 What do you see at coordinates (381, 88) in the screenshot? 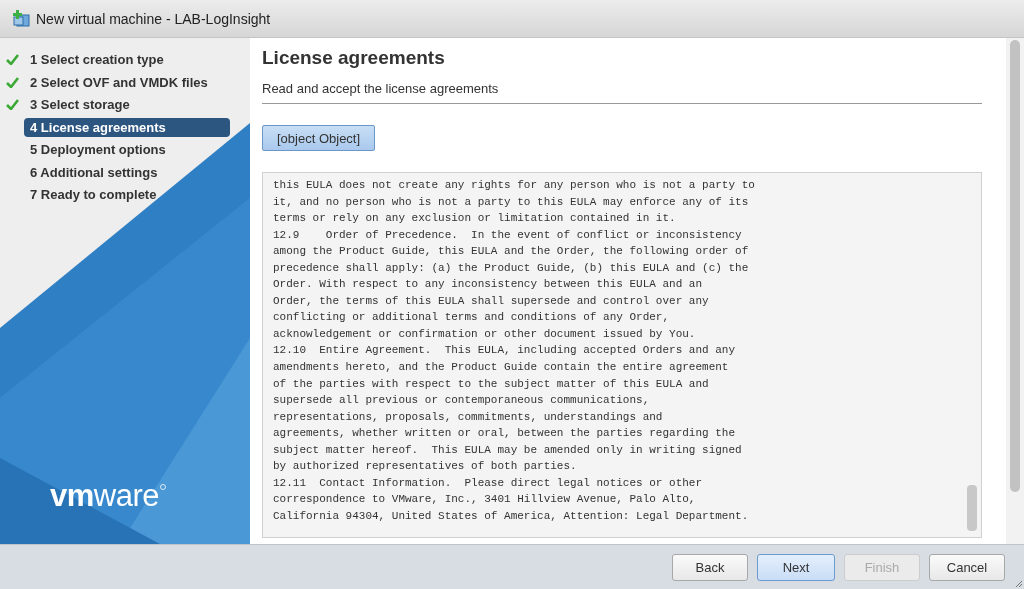
I see `page-subtitle: Read and accept the license agreements` at bounding box center [381, 88].